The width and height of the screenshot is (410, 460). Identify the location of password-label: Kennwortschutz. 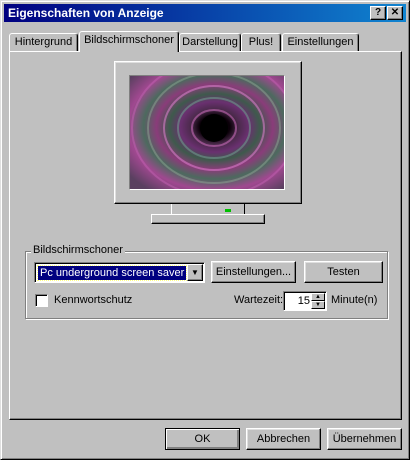
(93, 300).